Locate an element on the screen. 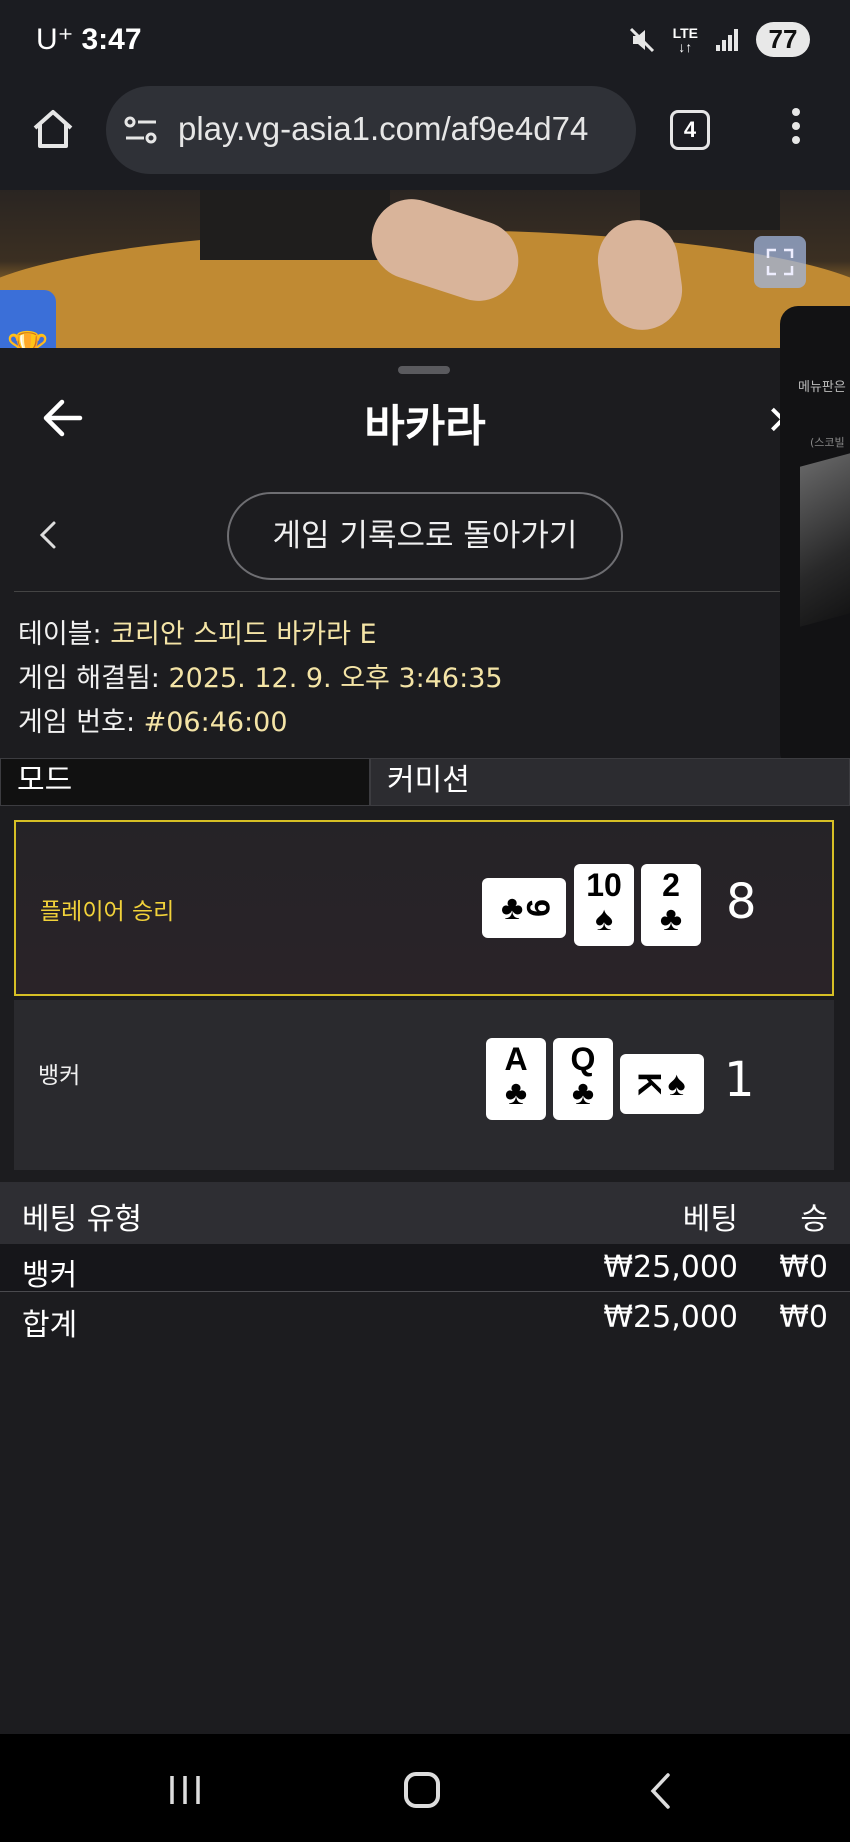 This screenshot has width=850, height=1842. game-number-info: 게임 번호: #06:46:00 is located at coordinates (153, 719).